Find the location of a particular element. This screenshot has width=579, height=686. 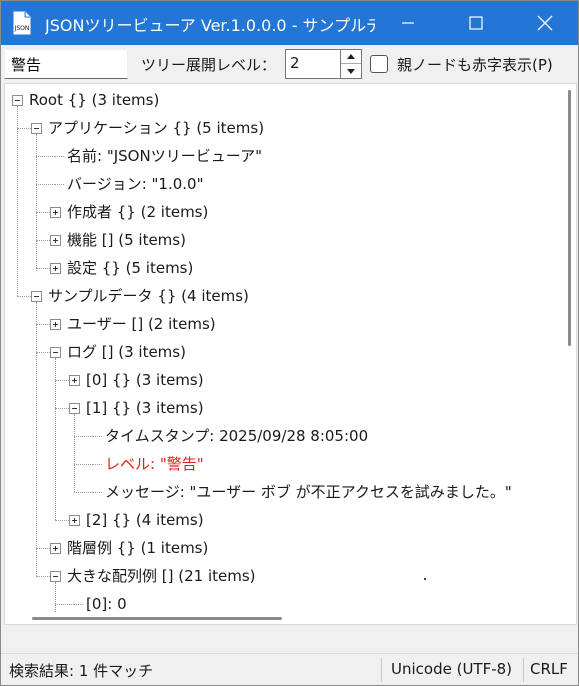

tree-leaf-node: レベル: "警告" is located at coordinates (154, 464).